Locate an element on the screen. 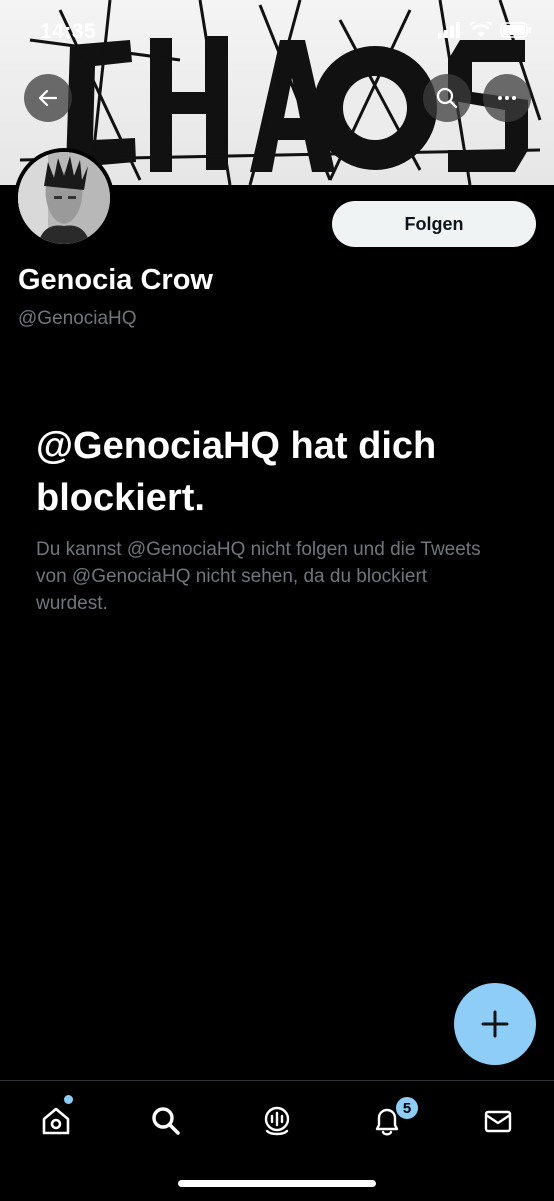  more-button is located at coordinates (507, 98).